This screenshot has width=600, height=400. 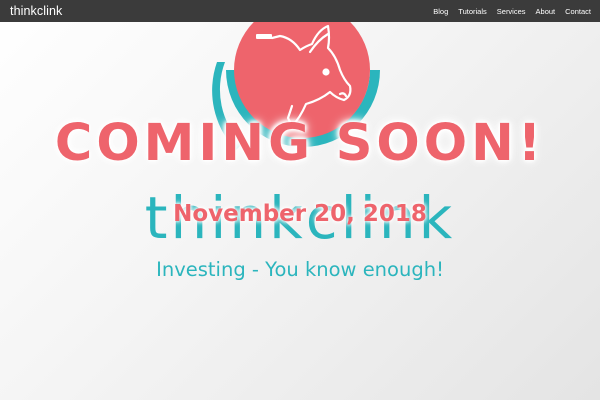 I want to click on tagline: Investing - You know enough!, so click(x=300, y=269).